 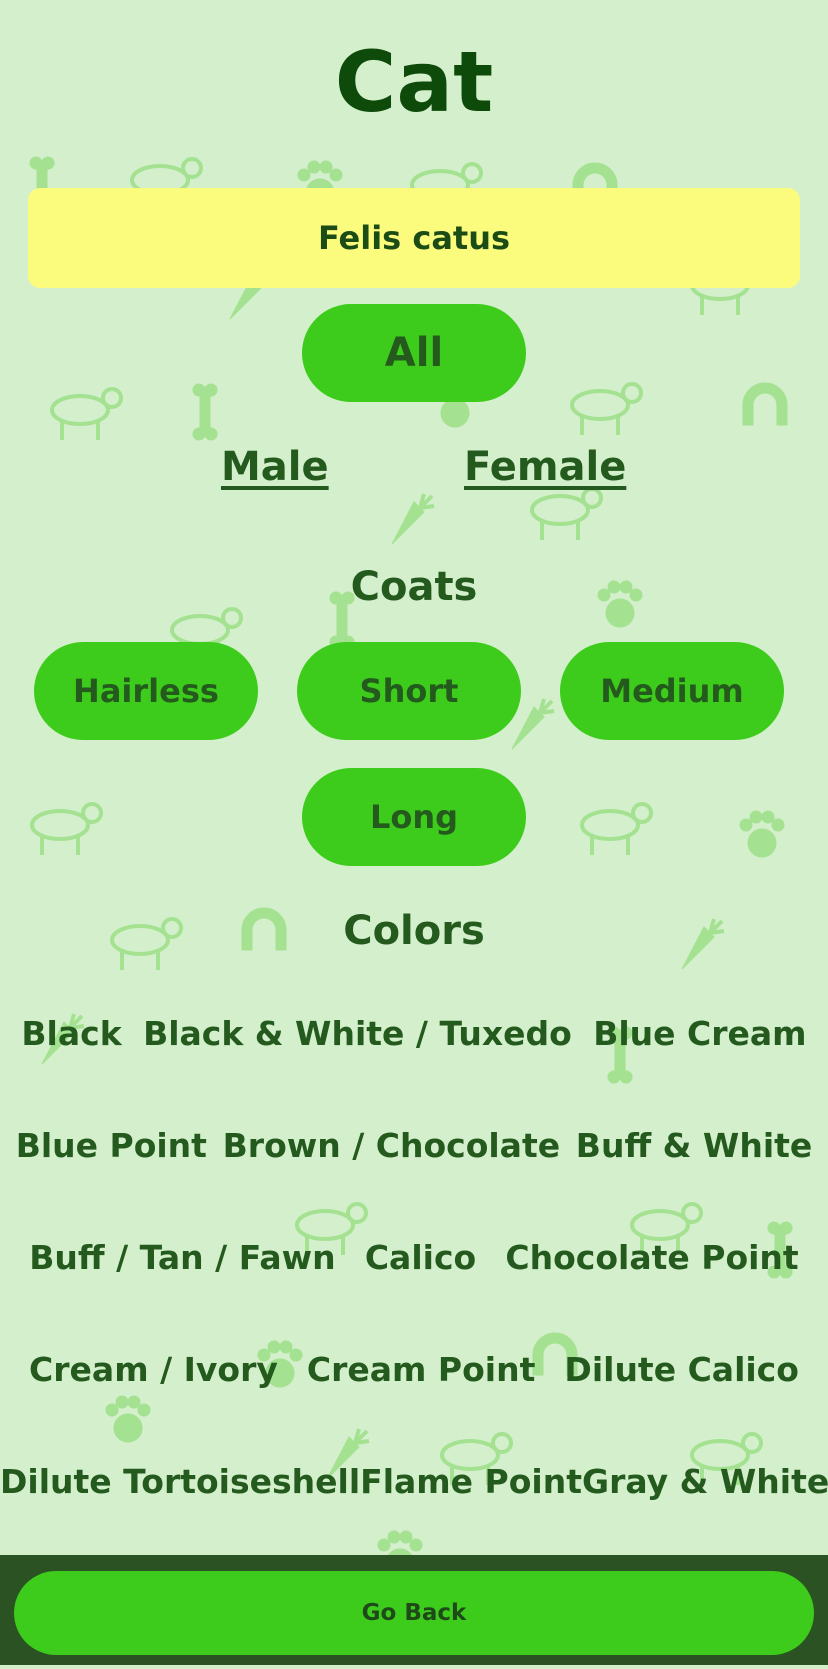 I want to click on footer-bar: Go Back, so click(x=414, y=1610).